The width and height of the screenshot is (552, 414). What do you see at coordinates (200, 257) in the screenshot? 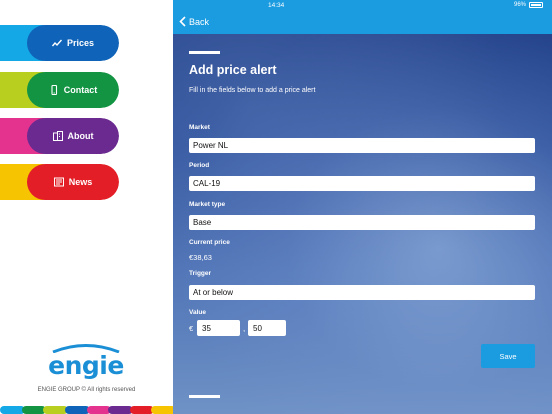
I see `current-price-value: €38,63` at bounding box center [200, 257].